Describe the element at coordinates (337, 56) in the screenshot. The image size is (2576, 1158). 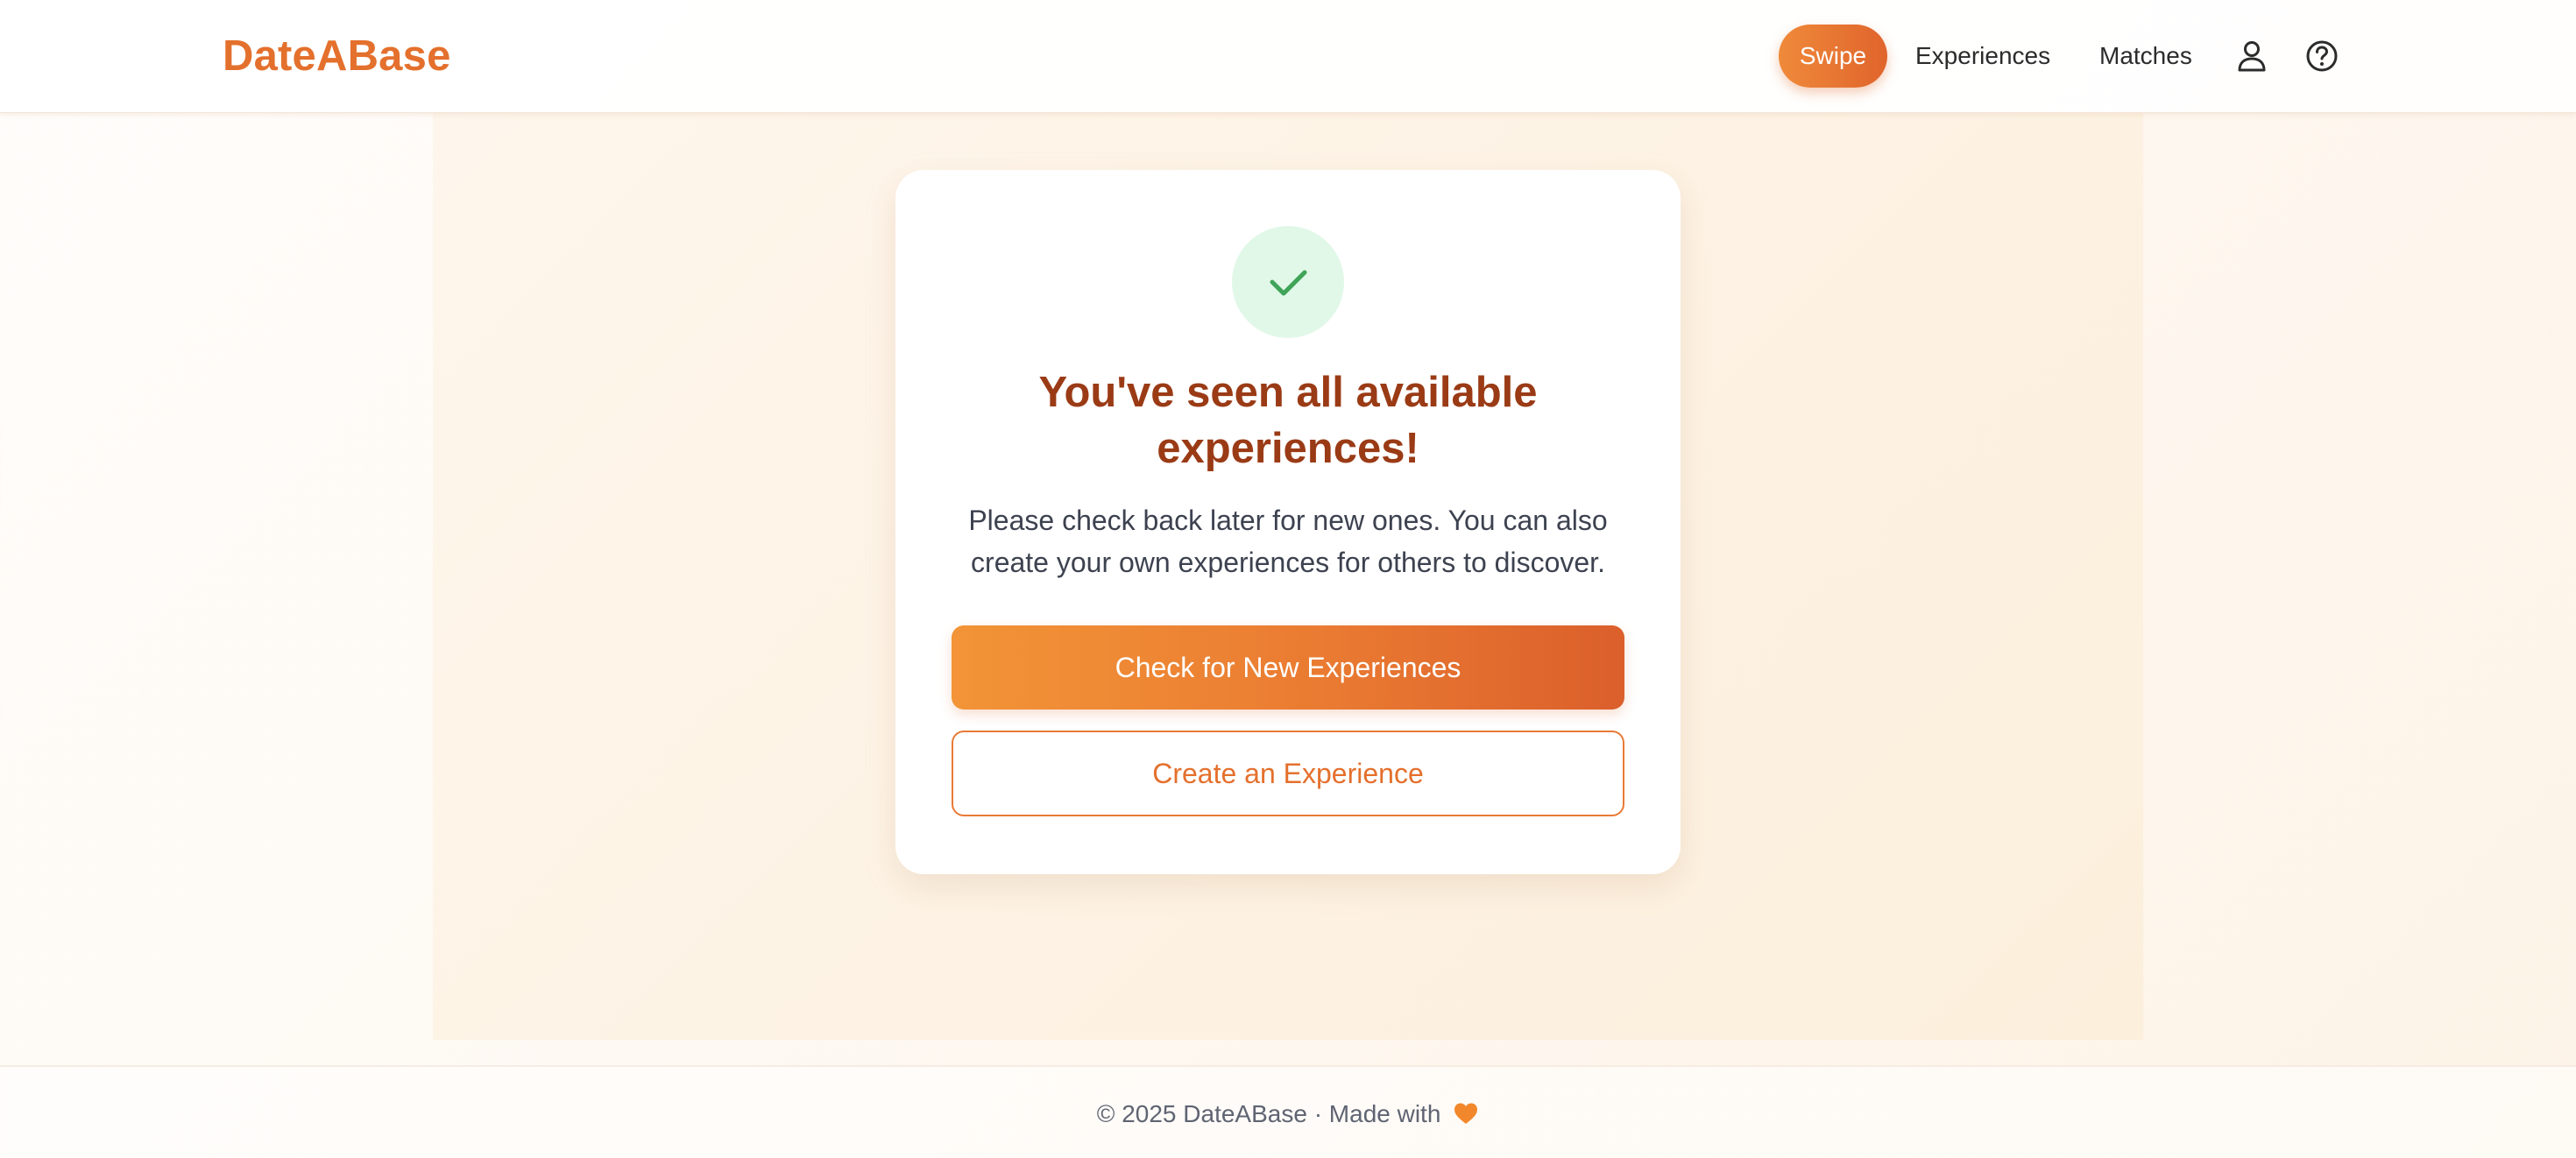
I see `app-logo: DateABase` at that location.